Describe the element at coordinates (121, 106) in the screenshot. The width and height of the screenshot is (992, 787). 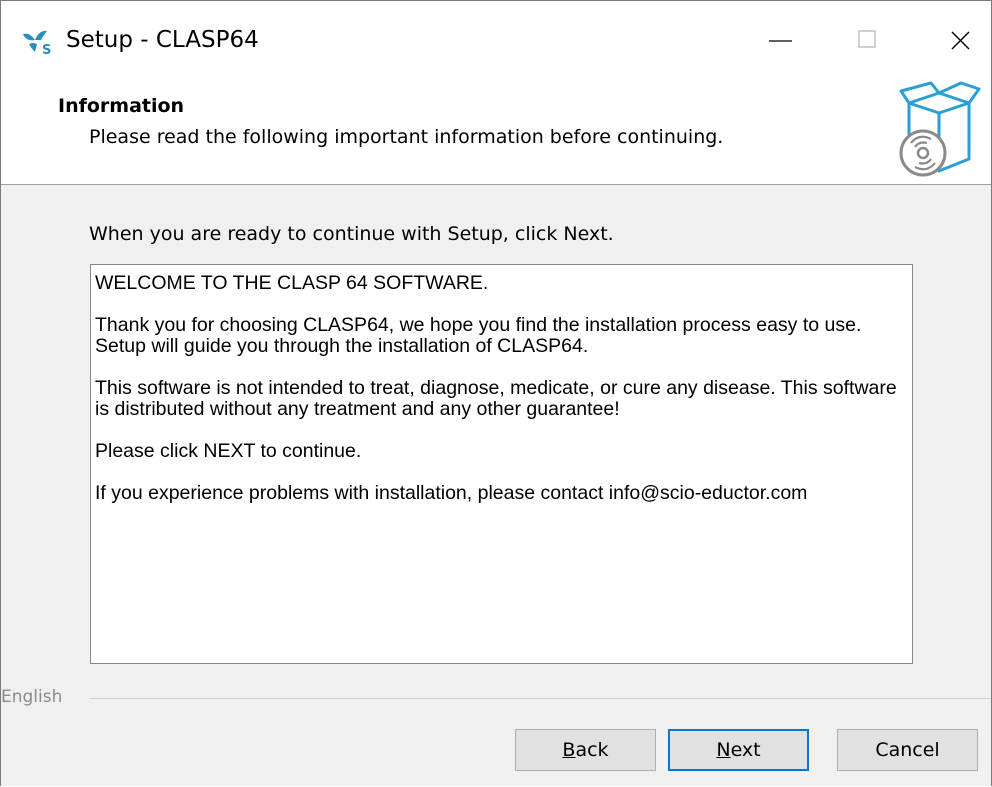
I see `page-title: Information` at that location.